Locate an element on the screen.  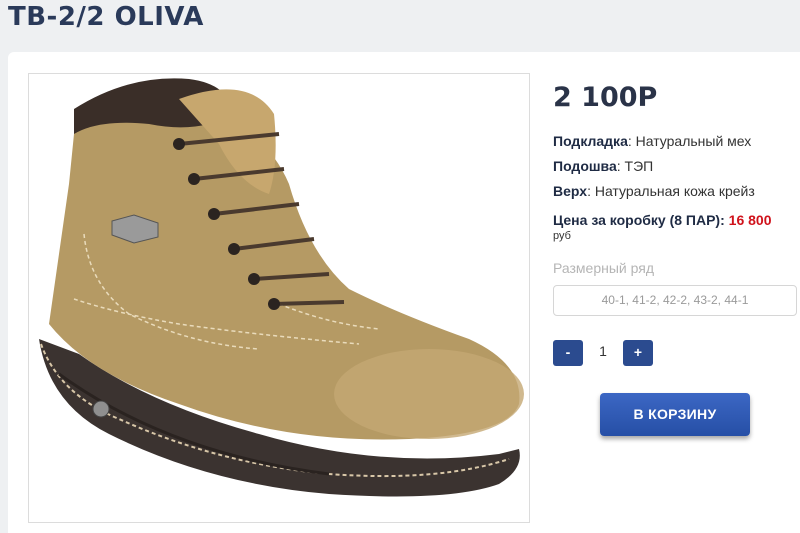
product-price: 2 100Р is located at coordinates (605, 97).